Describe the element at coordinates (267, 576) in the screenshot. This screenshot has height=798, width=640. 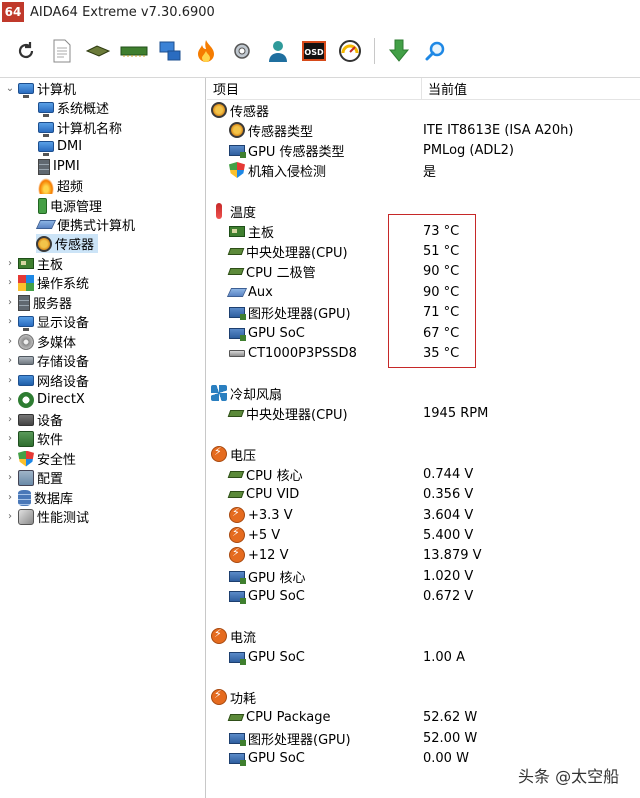
I see `table-row: GPU 核心` at that location.